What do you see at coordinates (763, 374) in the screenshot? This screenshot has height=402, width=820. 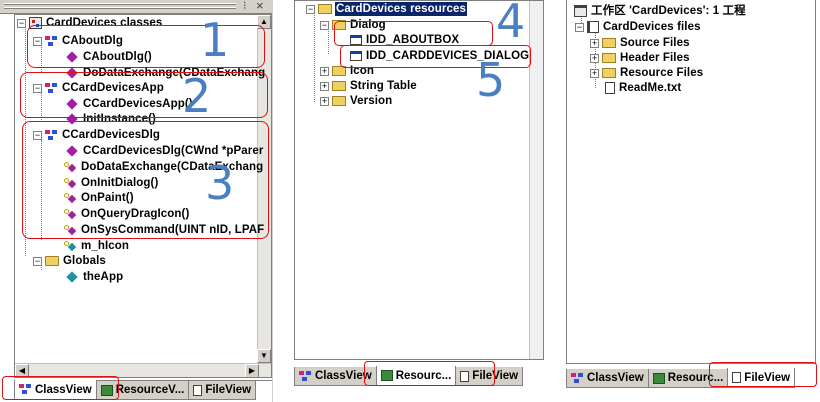 I see `annotation-box-fileview-tab` at bounding box center [763, 374].